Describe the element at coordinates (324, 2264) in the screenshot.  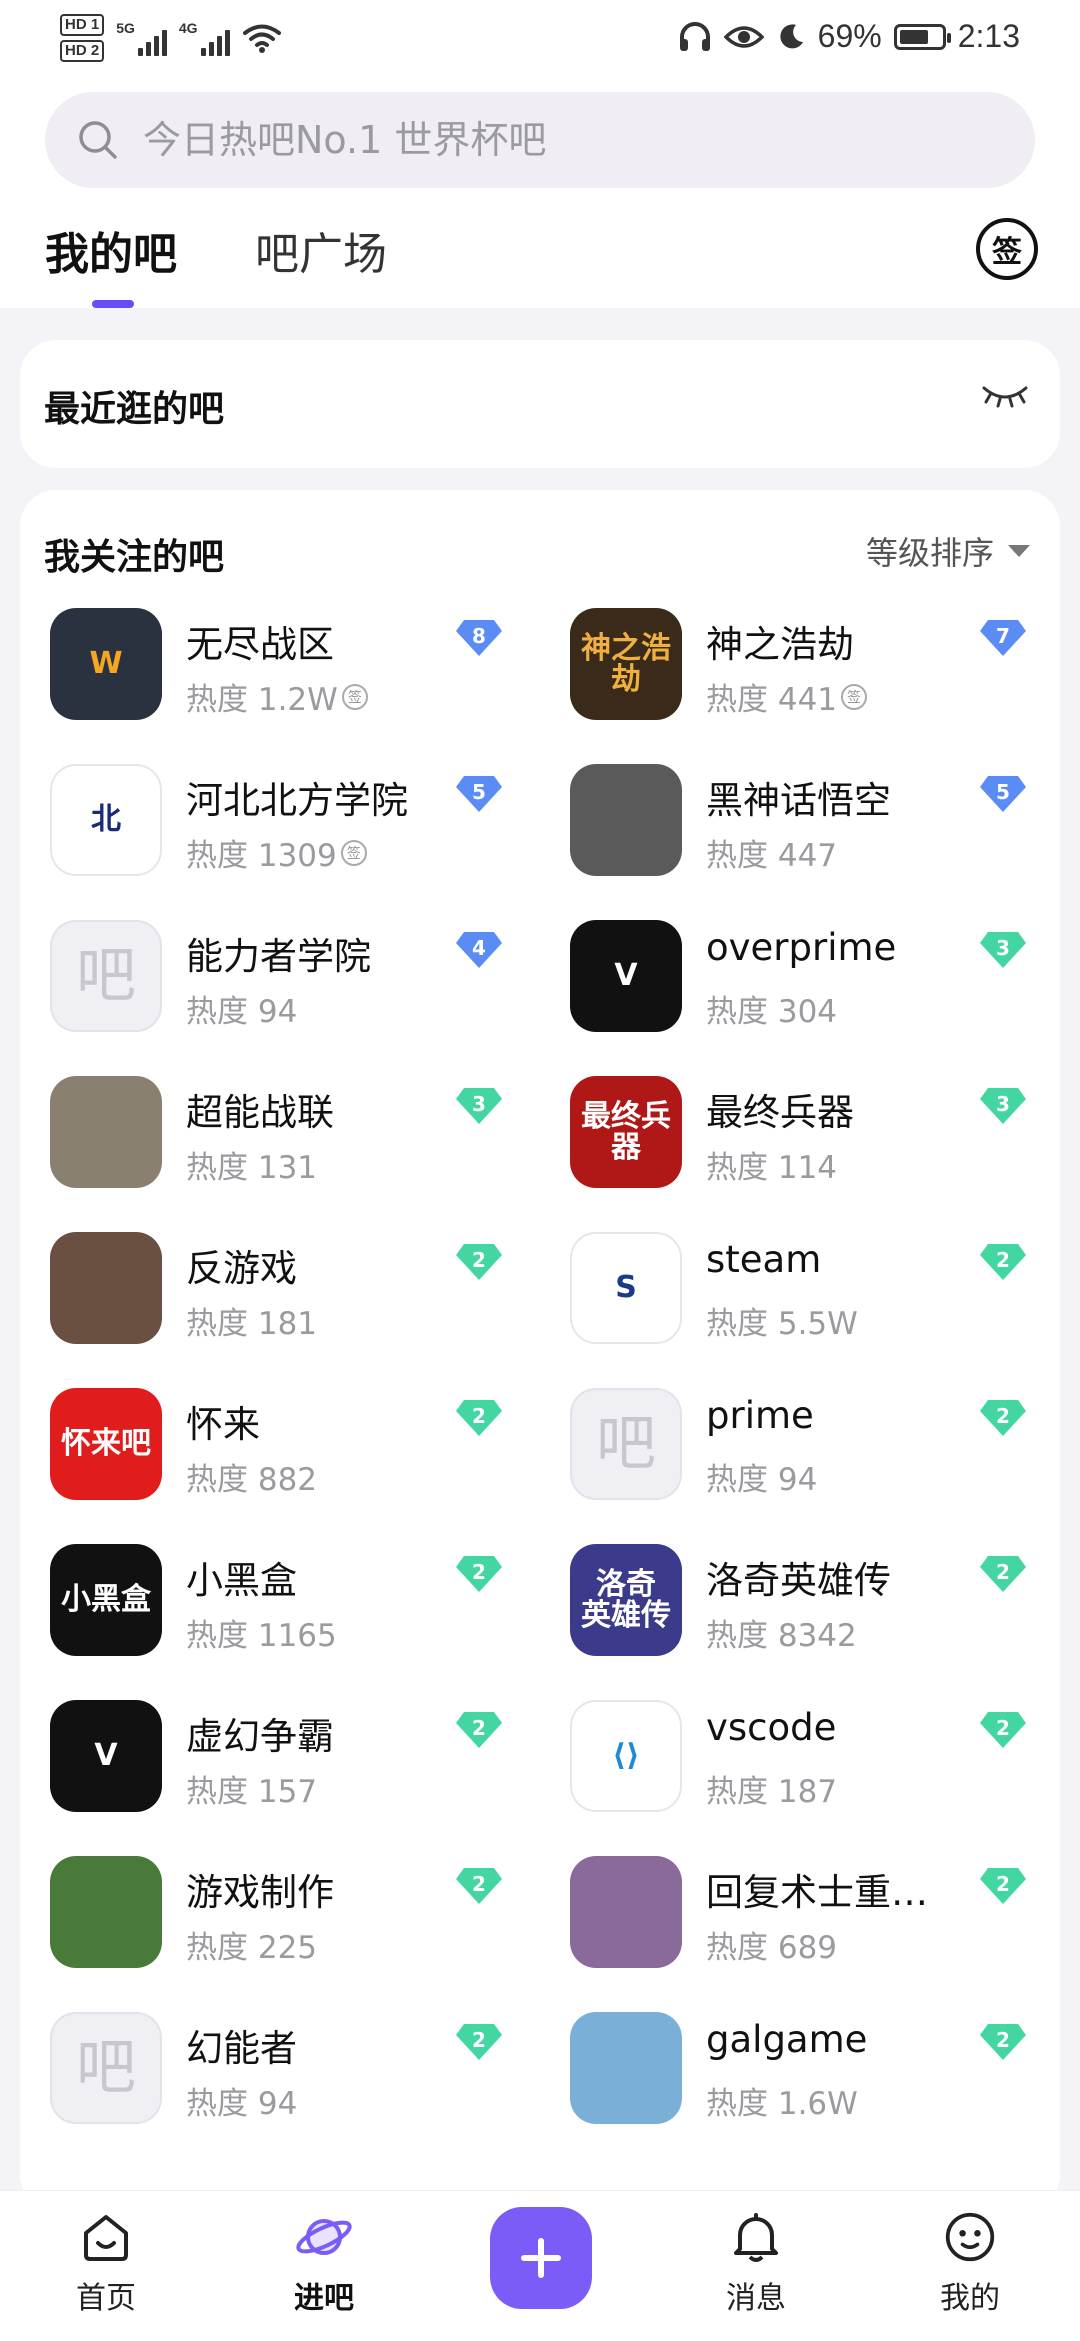
I see `nav-forums: 进吧` at that location.